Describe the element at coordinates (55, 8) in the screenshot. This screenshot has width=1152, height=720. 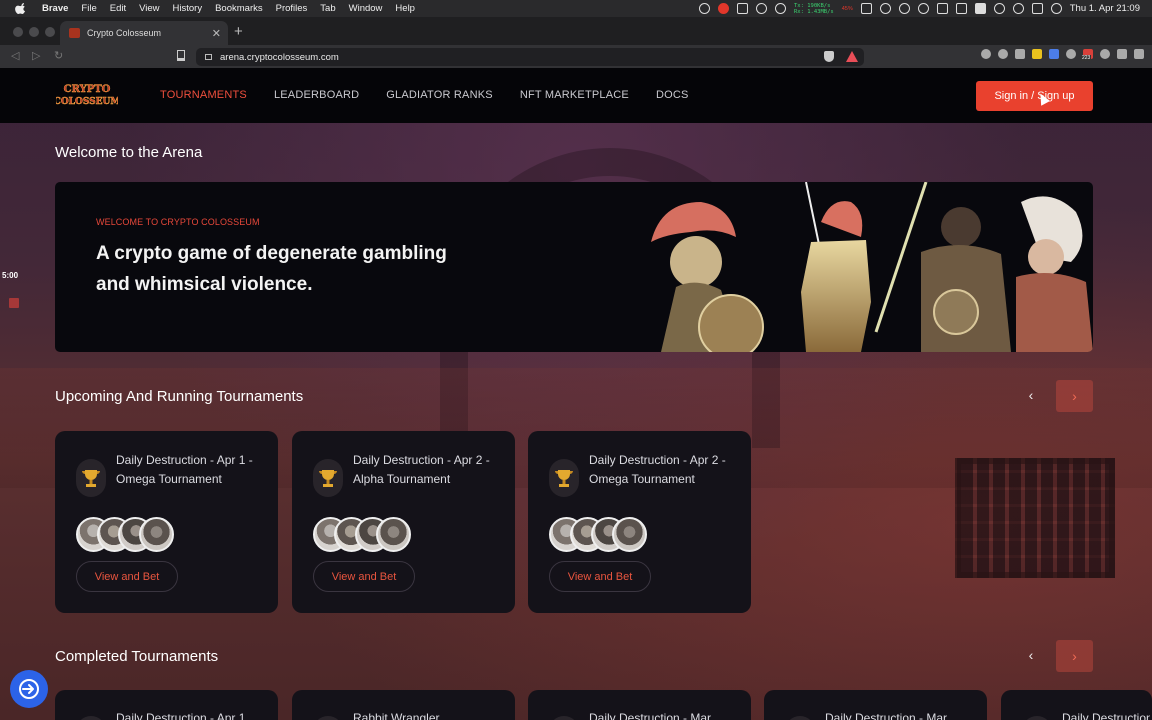
I see `menu-app-name: Brave` at that location.